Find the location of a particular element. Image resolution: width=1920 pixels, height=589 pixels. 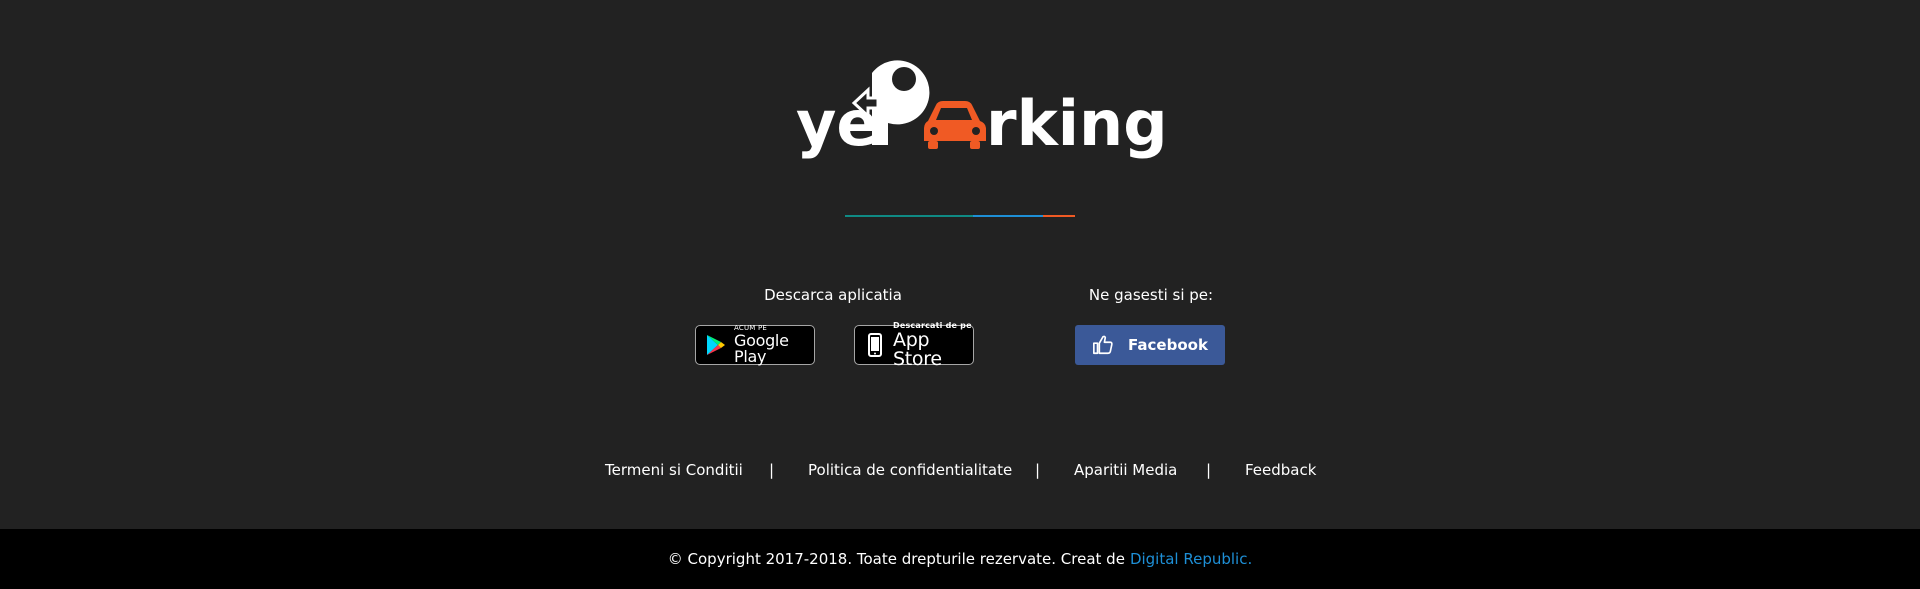

divider-segment-blue is located at coordinates (1008, 216).